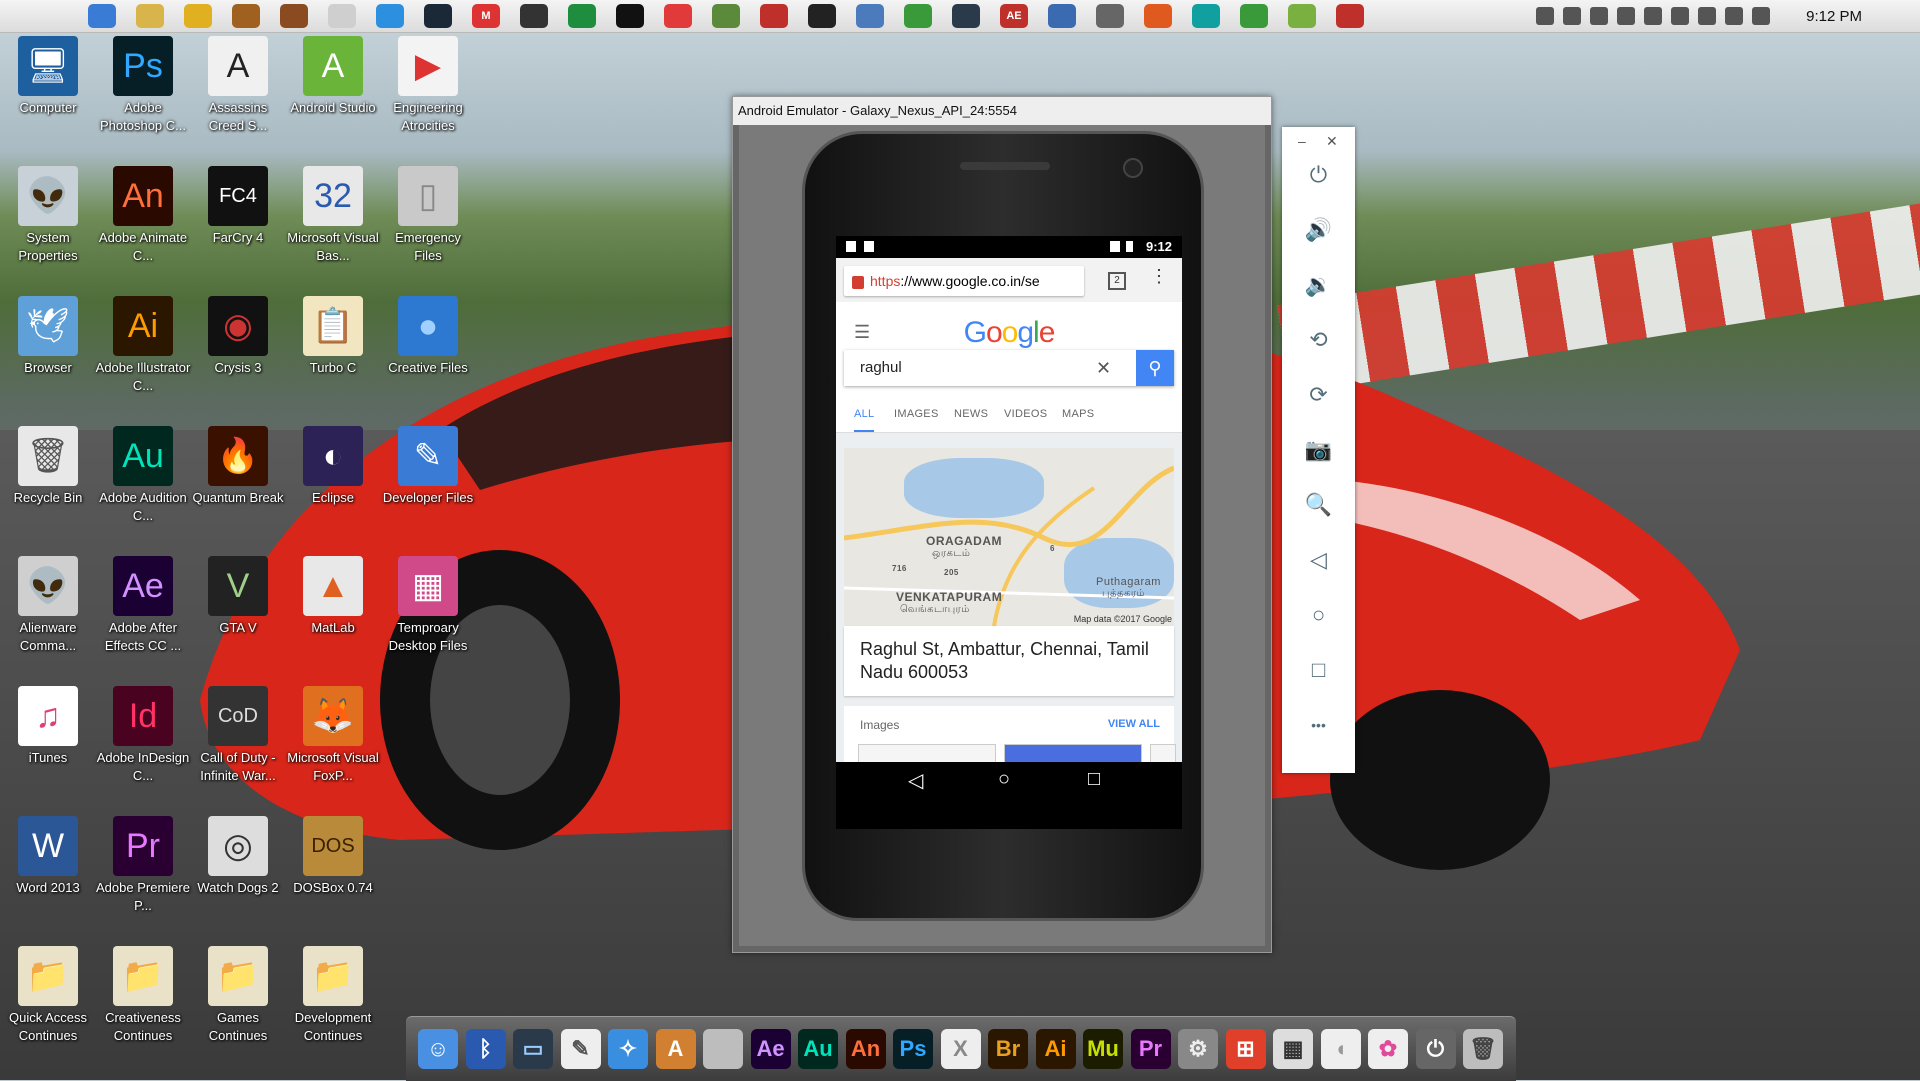  Describe the element at coordinates (1318, 395) in the screenshot. I see `rotate-right-icon: ⟳` at that location.